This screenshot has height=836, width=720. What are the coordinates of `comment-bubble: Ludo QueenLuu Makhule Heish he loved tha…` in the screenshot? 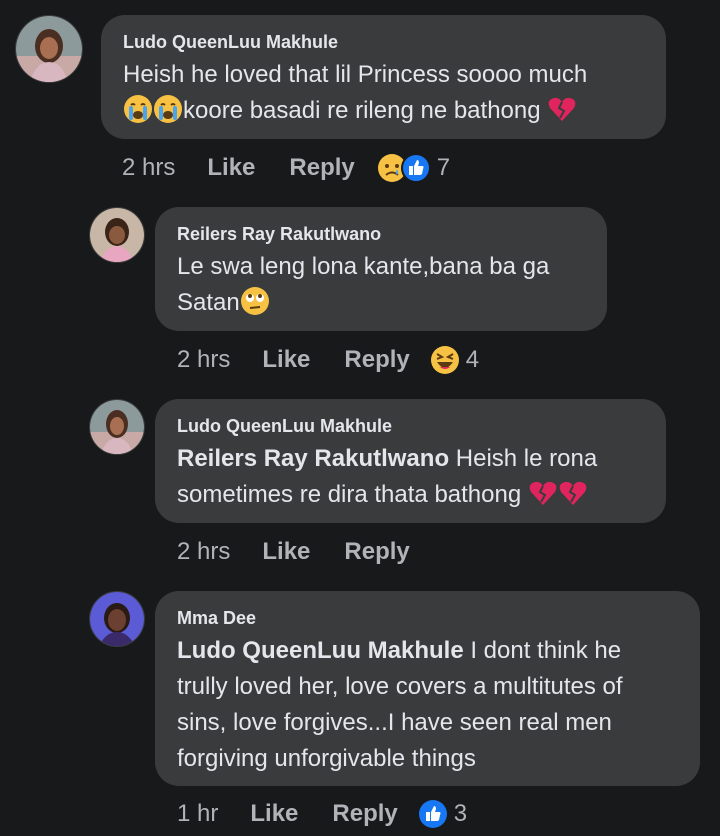 It's located at (383, 77).